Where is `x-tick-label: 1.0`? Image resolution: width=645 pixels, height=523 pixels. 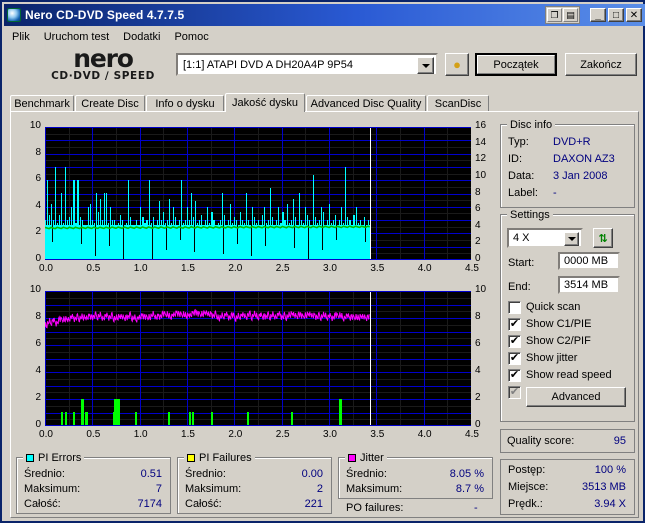
x-tick-label: 1.0 is located at coordinates (140, 268).